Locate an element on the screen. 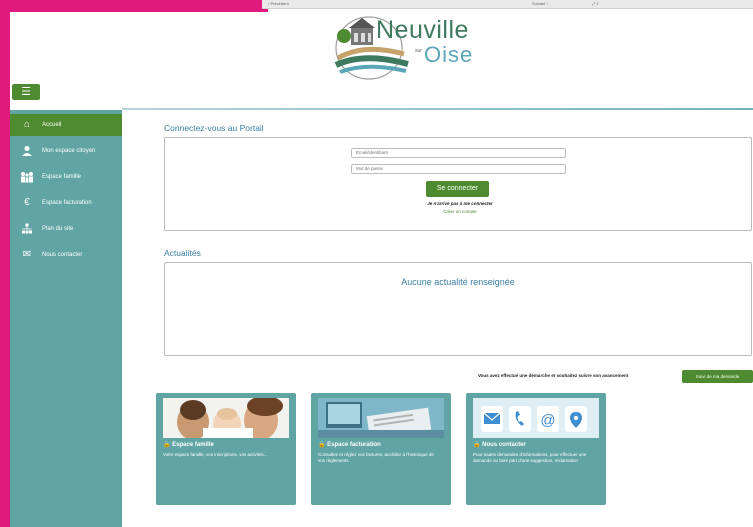 The image size is (753, 527). password-field is located at coordinates (458, 169).